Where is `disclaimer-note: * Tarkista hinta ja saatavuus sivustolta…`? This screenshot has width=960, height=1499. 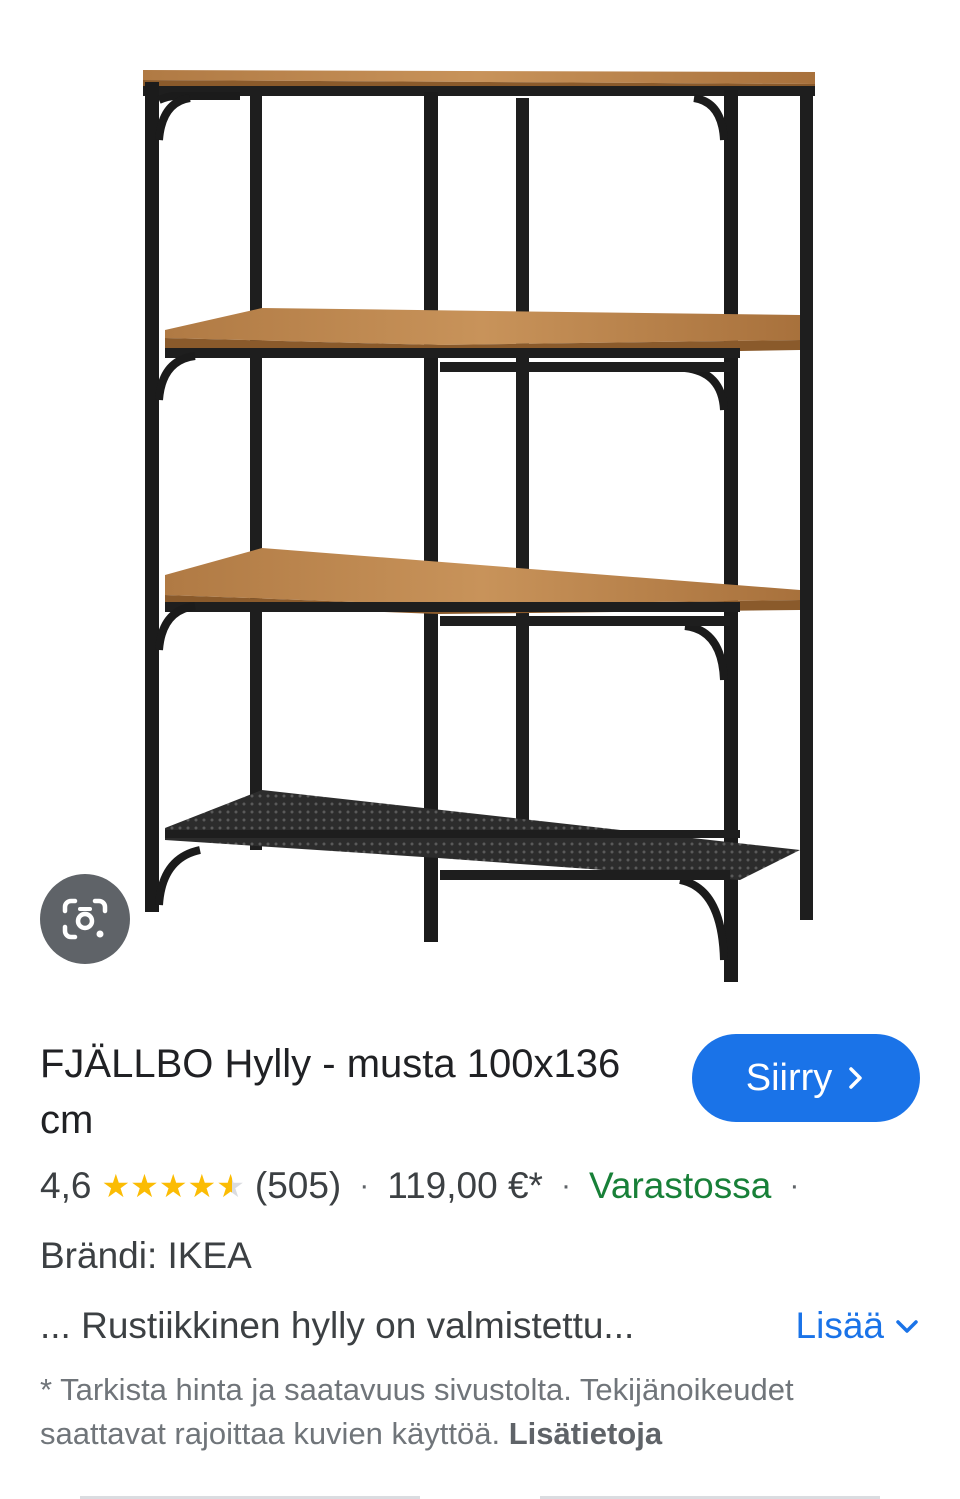
disclaimer-note: * Tarkista hinta ja saatavuus sivustolta… is located at coordinates (480, 1412).